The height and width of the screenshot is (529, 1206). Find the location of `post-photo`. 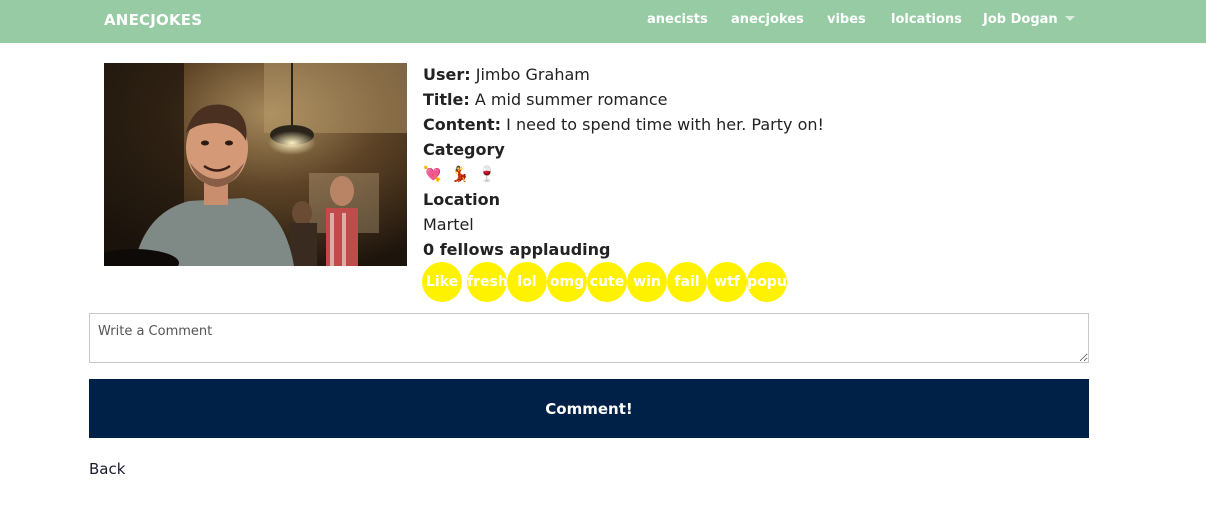

post-photo is located at coordinates (255, 164).